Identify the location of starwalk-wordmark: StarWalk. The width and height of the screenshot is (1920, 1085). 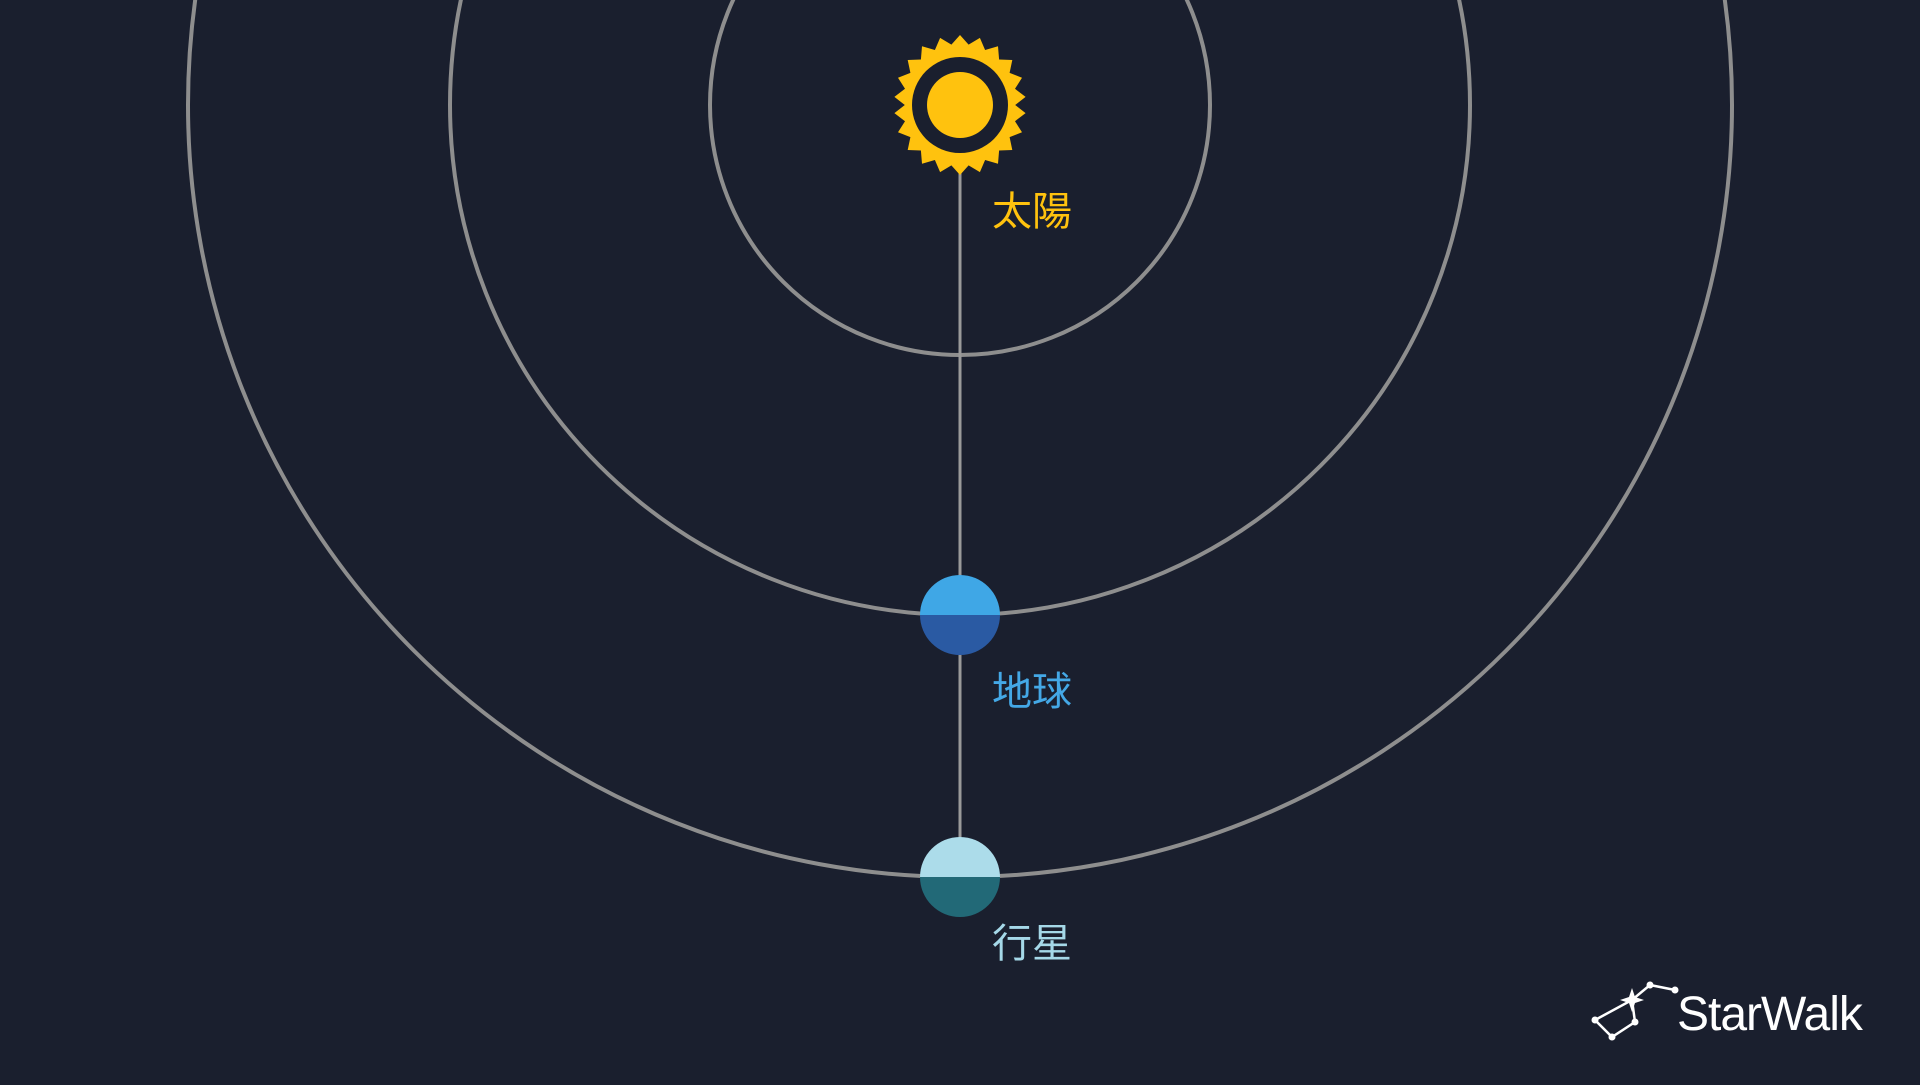
(1770, 1014).